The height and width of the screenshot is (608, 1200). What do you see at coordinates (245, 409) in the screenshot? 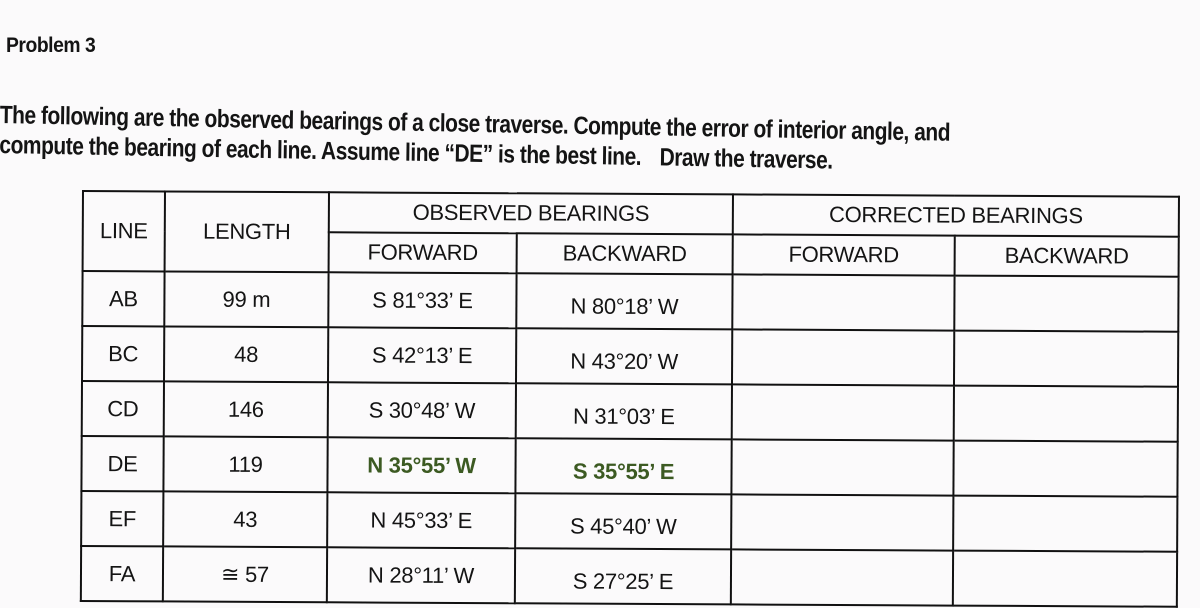
I see `cell-length: 146` at bounding box center [245, 409].